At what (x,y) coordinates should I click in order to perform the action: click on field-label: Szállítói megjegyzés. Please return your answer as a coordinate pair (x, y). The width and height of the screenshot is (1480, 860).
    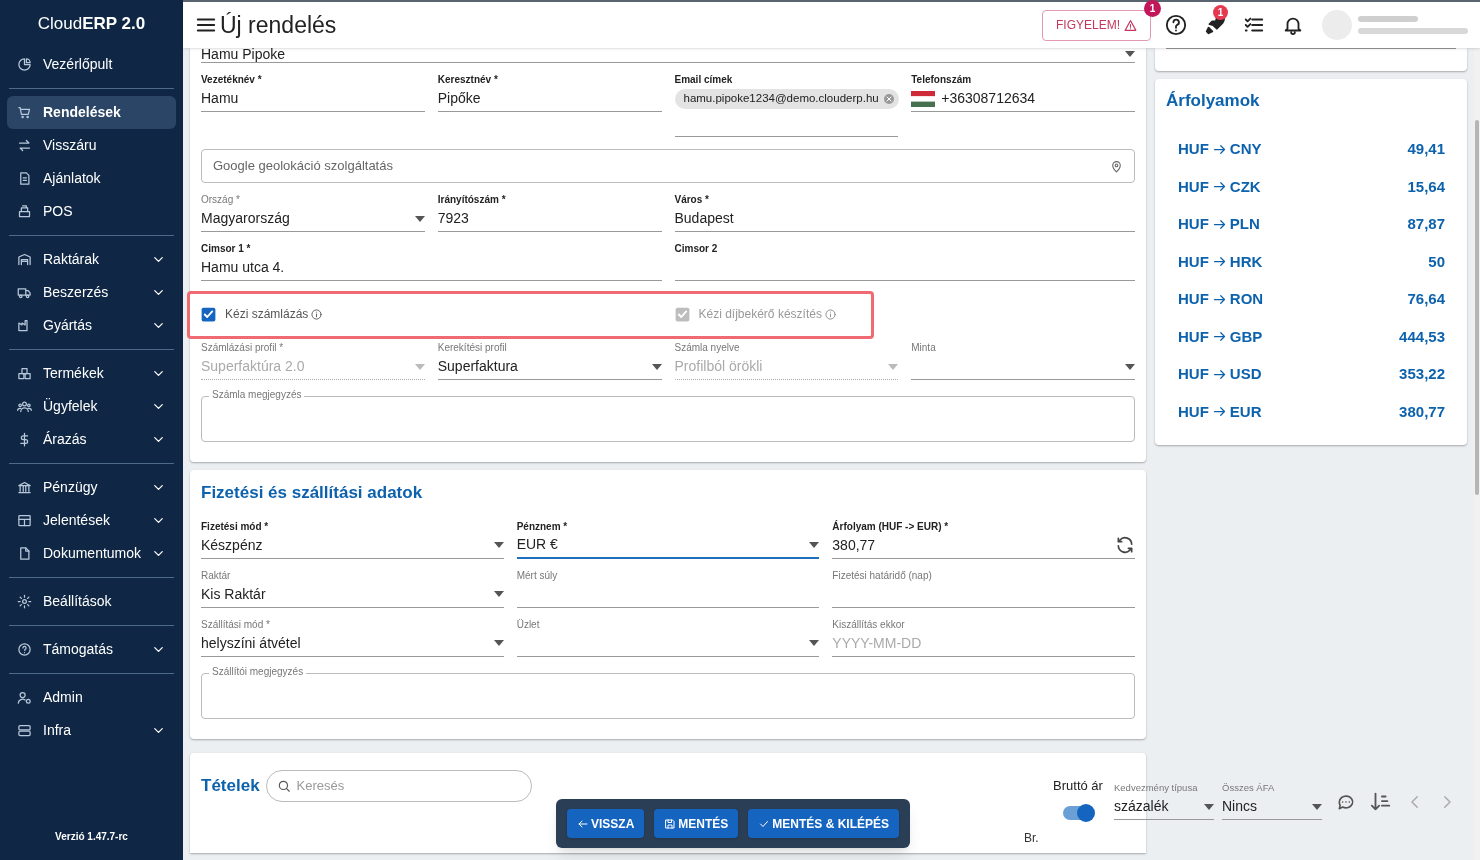
    Looking at the image, I should click on (258, 671).